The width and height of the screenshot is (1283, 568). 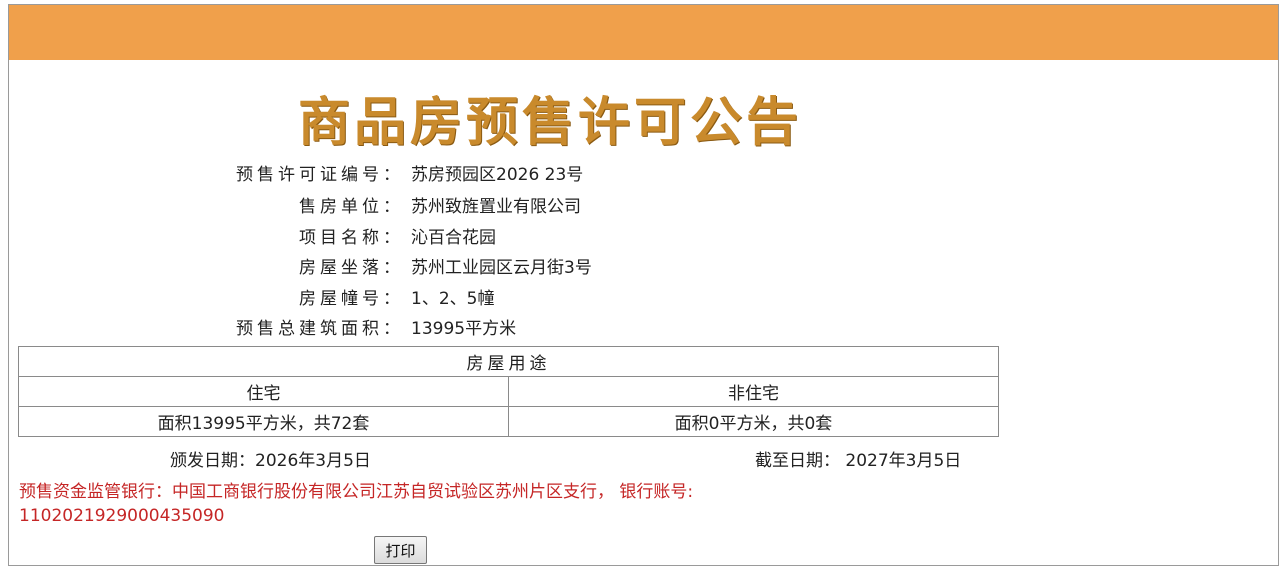 What do you see at coordinates (263, 421) in the screenshot?
I see `table-cell-residential: 面积13995平方米，共72套` at bounding box center [263, 421].